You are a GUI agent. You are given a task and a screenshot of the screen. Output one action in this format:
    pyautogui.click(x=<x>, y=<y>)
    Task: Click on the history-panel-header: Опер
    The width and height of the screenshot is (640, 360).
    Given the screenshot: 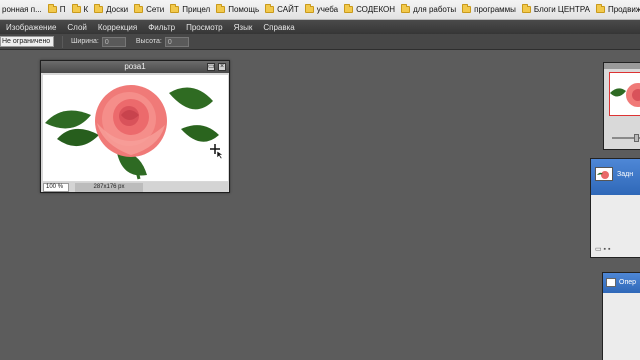 What is the action you would take?
    pyautogui.click(x=621, y=283)
    